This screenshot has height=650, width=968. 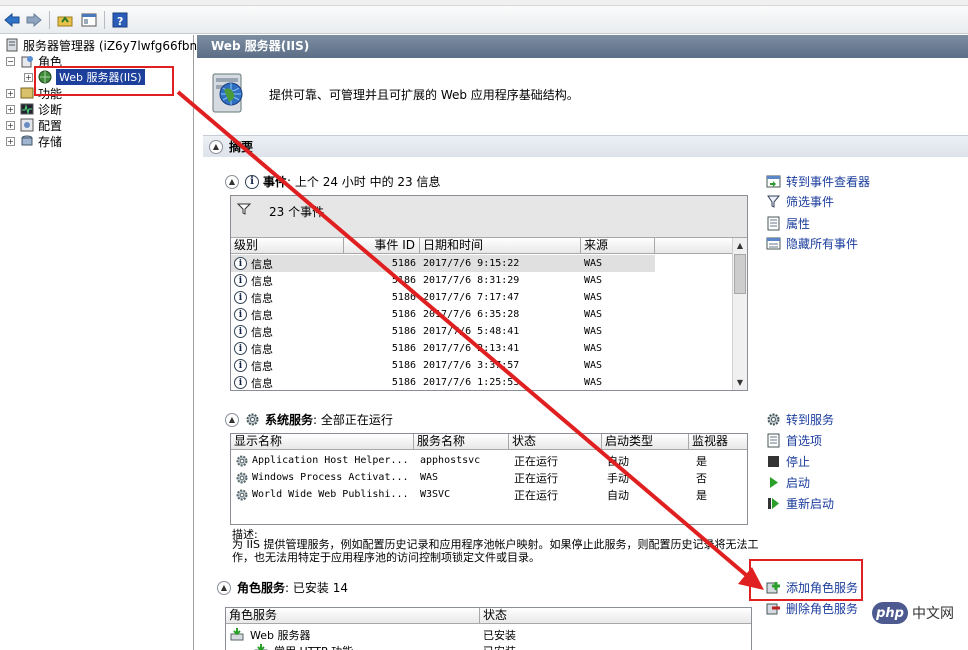 What do you see at coordinates (804, 441) in the screenshot?
I see `action-label: 首选项` at bounding box center [804, 441].